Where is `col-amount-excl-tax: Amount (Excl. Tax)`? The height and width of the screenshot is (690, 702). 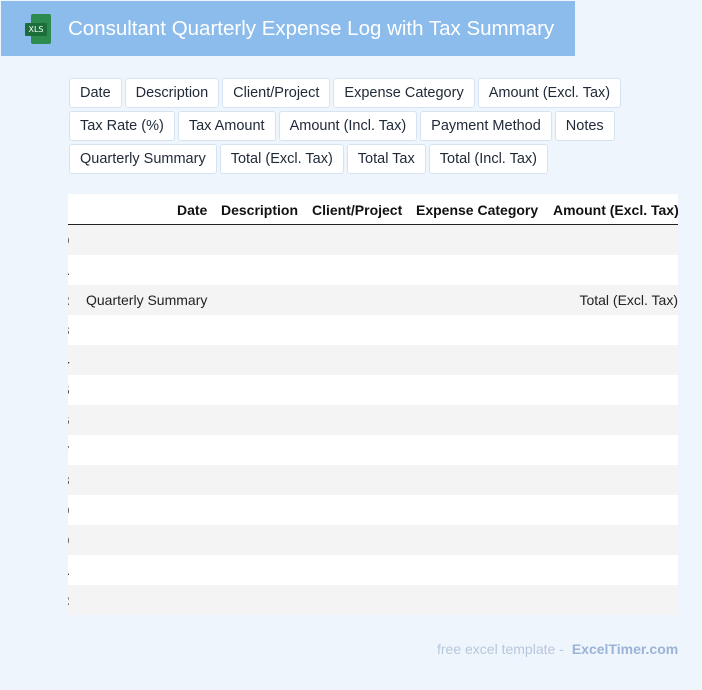
col-amount-excl-tax: Amount (Excl. Tax) is located at coordinates (615, 210).